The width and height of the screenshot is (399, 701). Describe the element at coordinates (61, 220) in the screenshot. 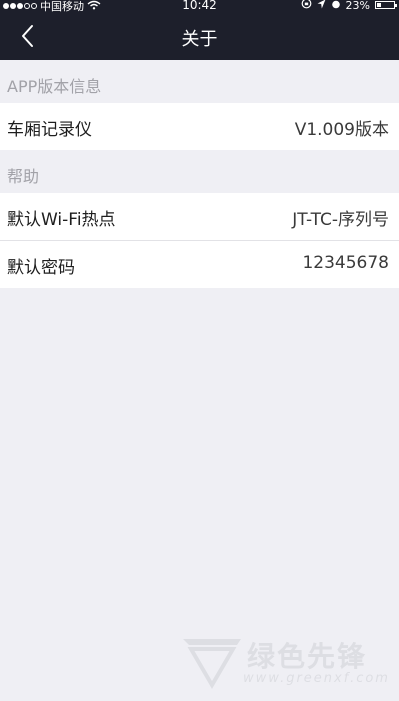

I see `wifi-hotspot-label: 默认Wi-Fi热点` at that location.